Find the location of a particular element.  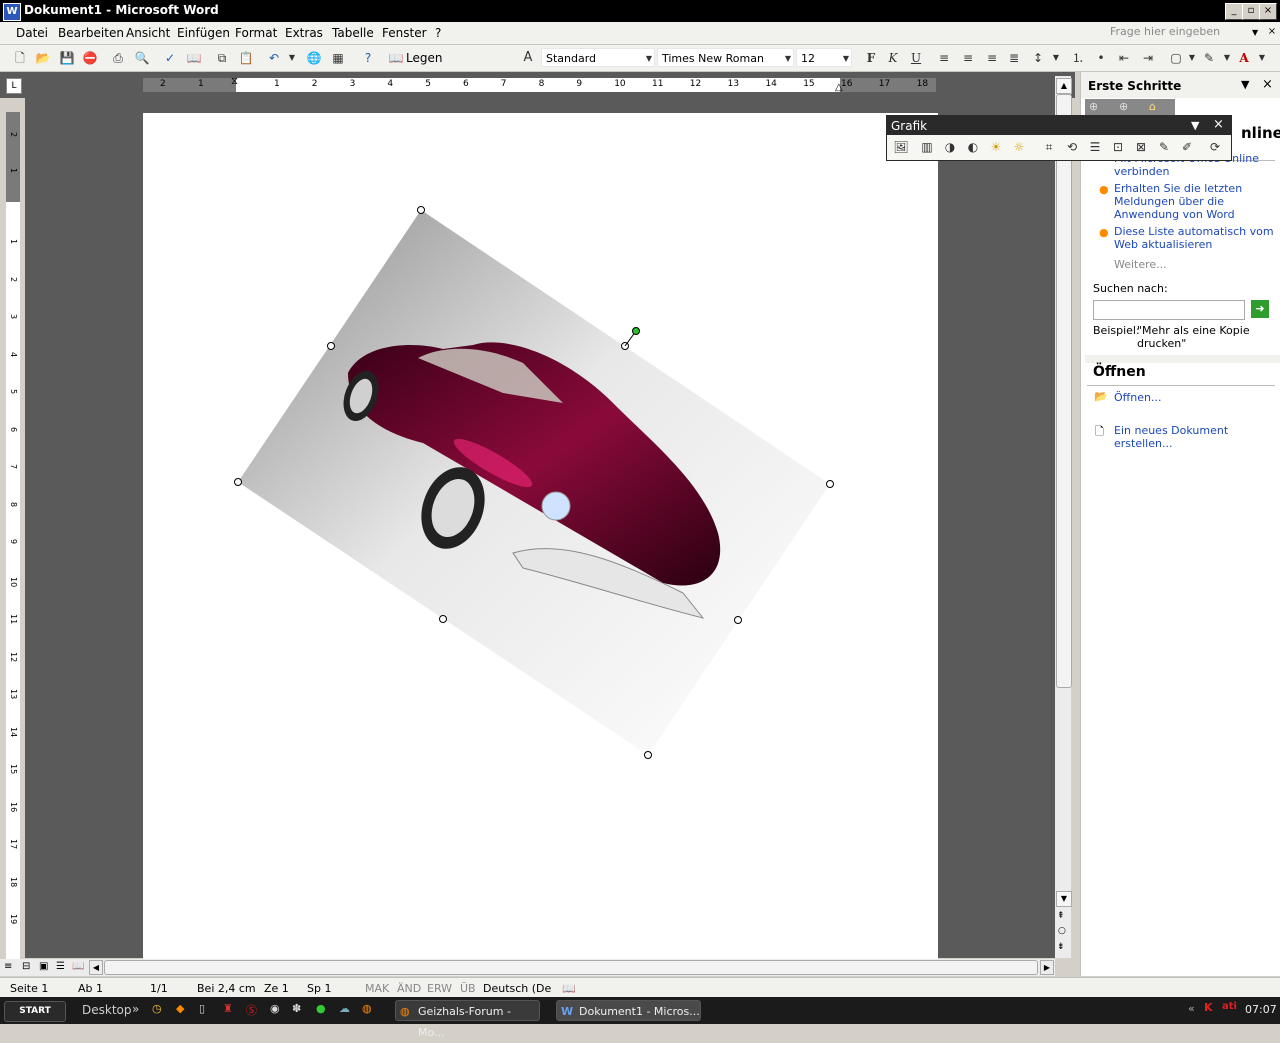

start-button: START is located at coordinates (35, 1011).